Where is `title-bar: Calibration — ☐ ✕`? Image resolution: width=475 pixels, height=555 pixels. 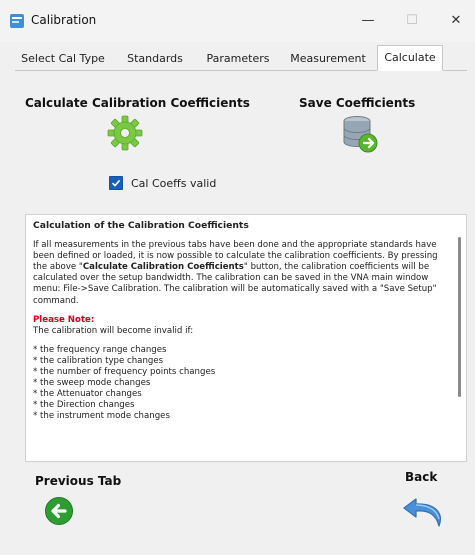
title-bar: Calibration — ☐ ✕ is located at coordinates (237, 21).